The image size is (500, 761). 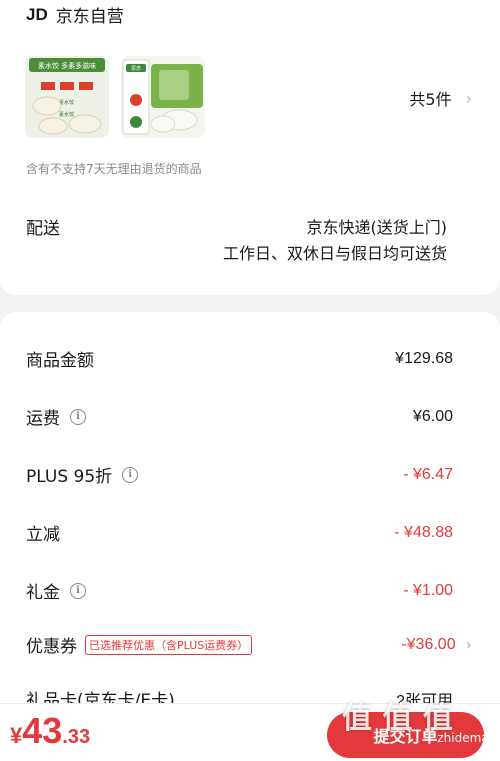 I want to click on plus-discount-value: - ¥6.47, so click(x=428, y=474).